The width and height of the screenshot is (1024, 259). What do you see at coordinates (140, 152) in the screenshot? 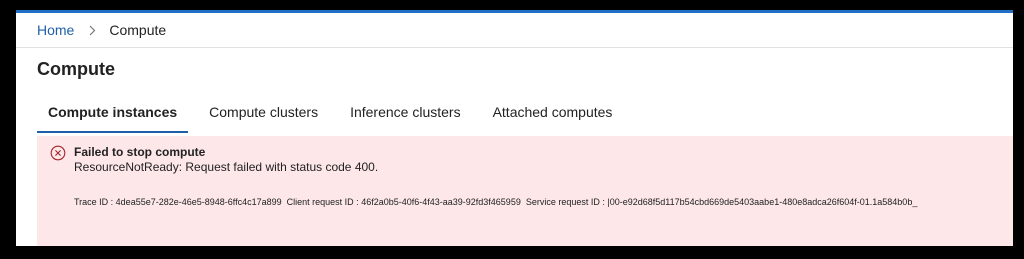
I see `error-title: Failed to stop compute` at bounding box center [140, 152].